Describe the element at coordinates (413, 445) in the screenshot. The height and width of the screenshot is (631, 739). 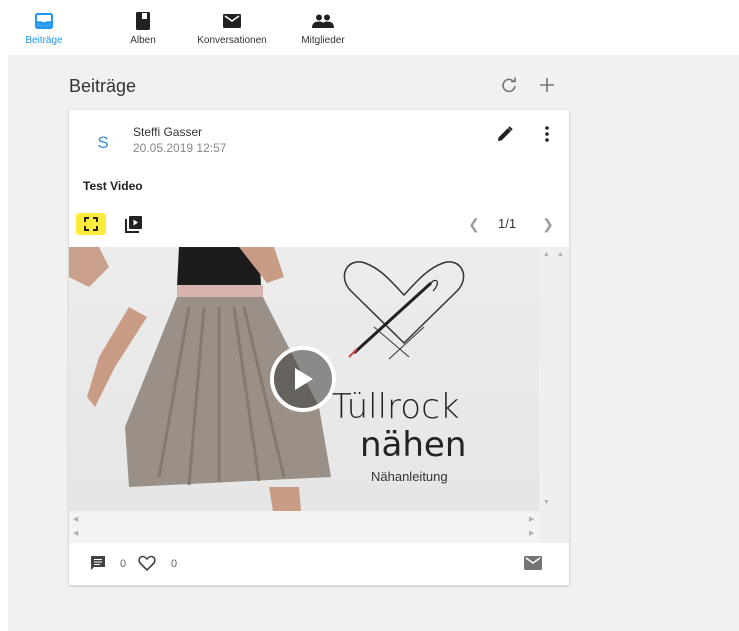
I see `video-brand-line2: nähen` at that location.